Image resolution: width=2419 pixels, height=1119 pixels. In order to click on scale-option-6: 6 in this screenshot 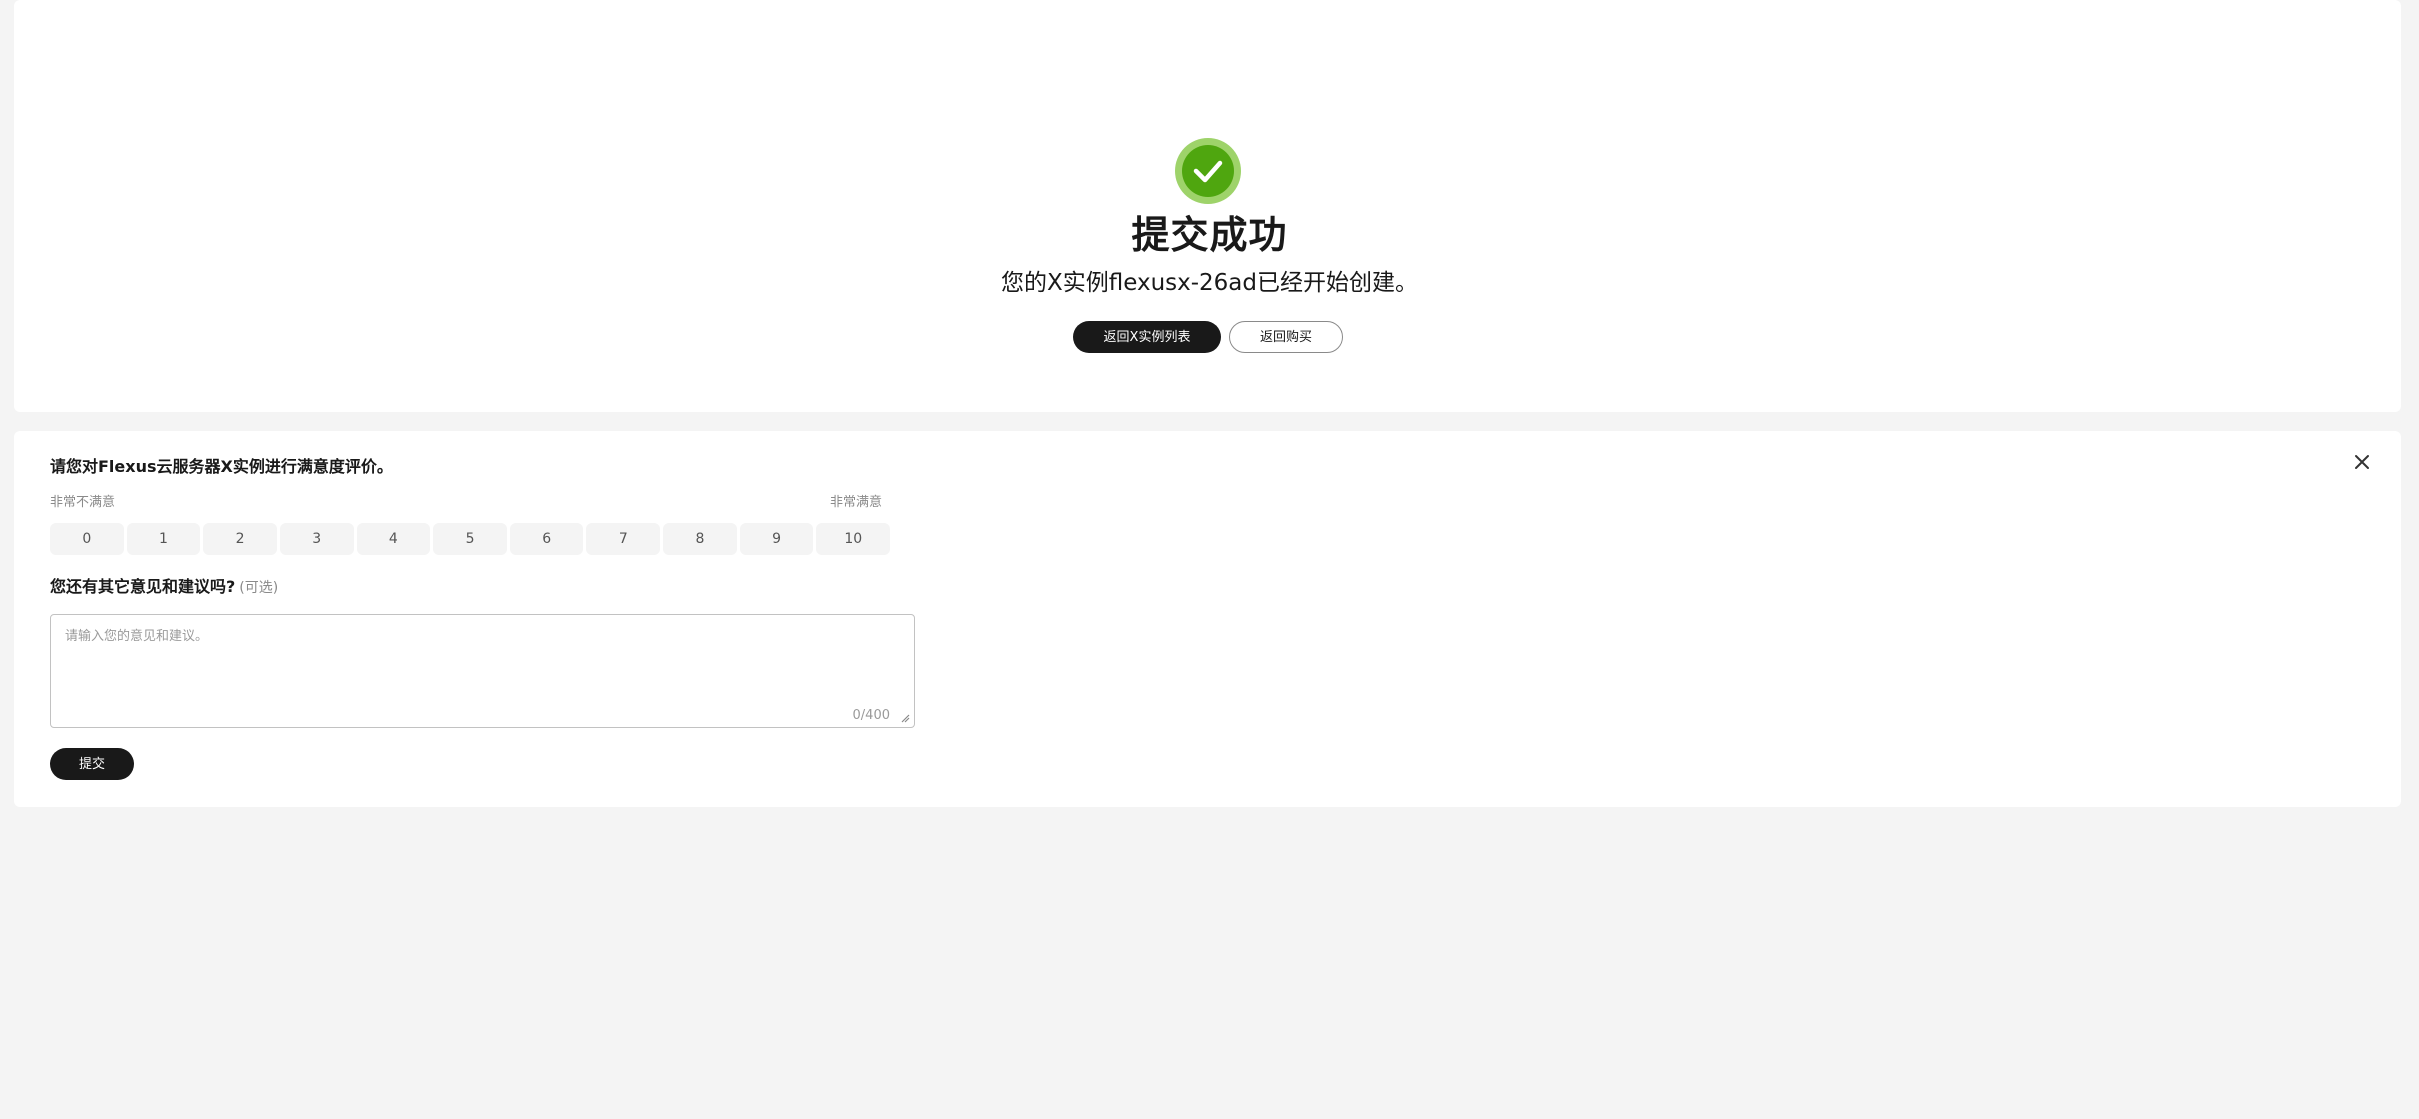, I will do `click(546, 539)`.